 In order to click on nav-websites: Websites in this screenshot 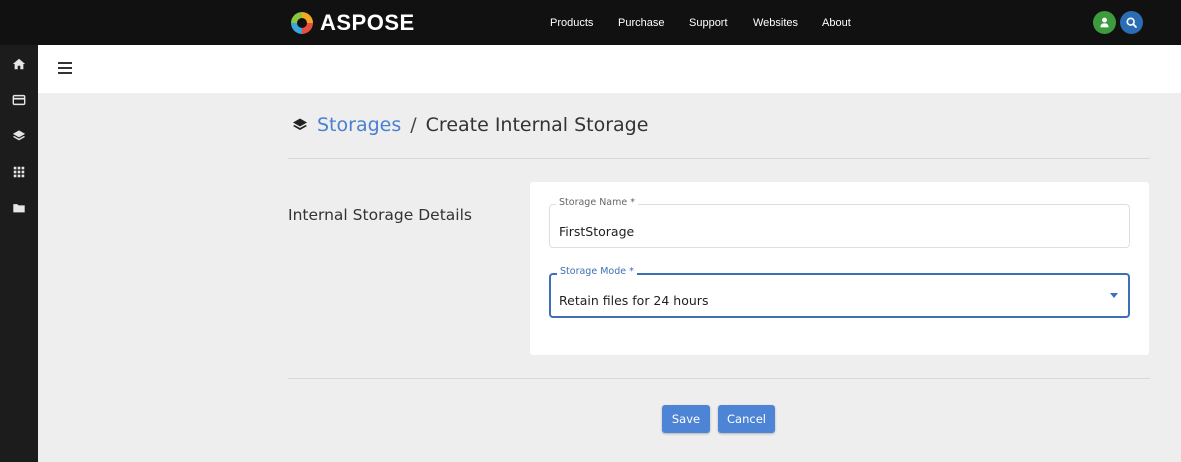, I will do `click(775, 23)`.